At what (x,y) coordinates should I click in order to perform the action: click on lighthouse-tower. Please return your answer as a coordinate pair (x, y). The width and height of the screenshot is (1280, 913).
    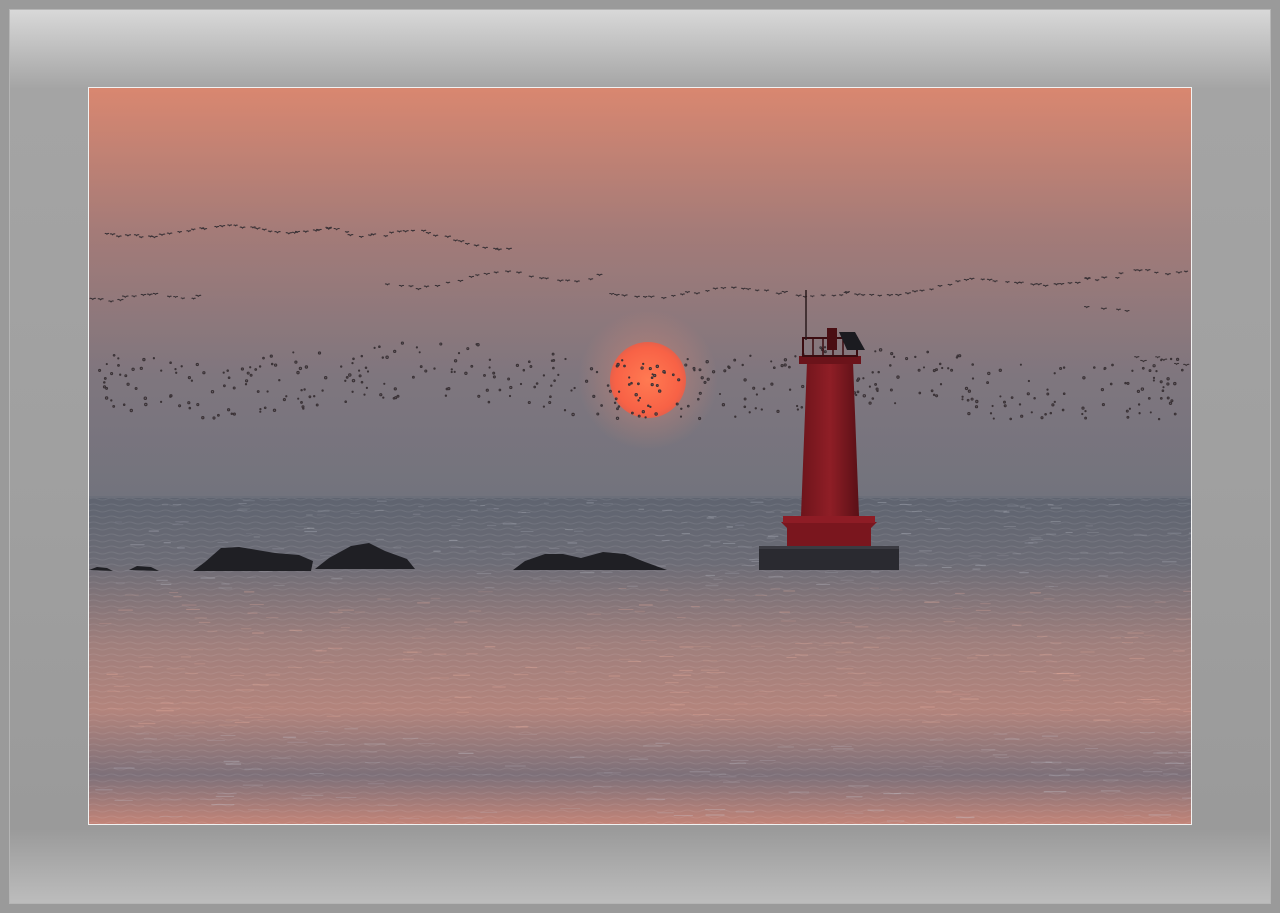
    Looking at the image, I should click on (830, 439).